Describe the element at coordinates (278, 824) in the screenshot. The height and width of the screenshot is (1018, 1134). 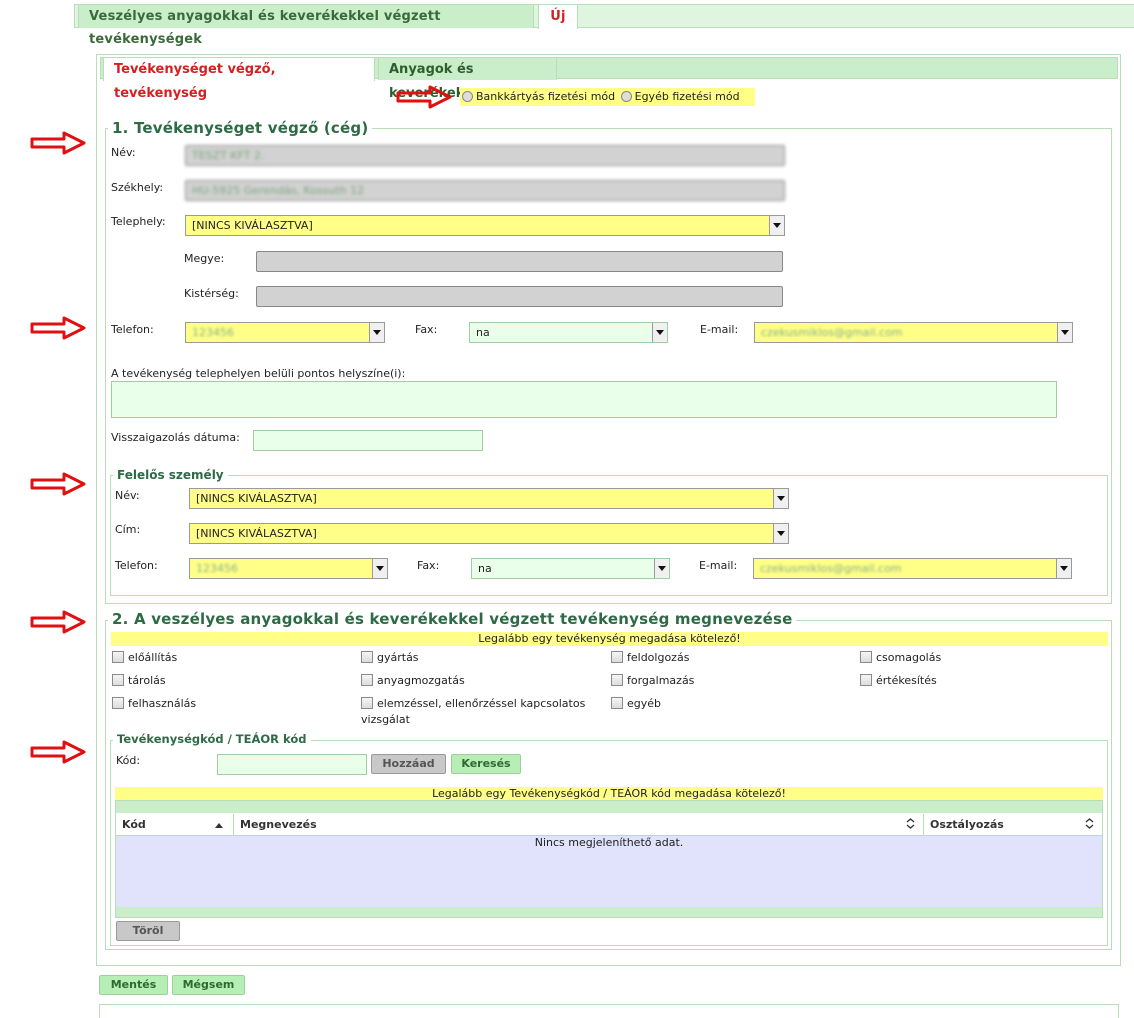
I see `column-header-label: Megnevezés` at that location.